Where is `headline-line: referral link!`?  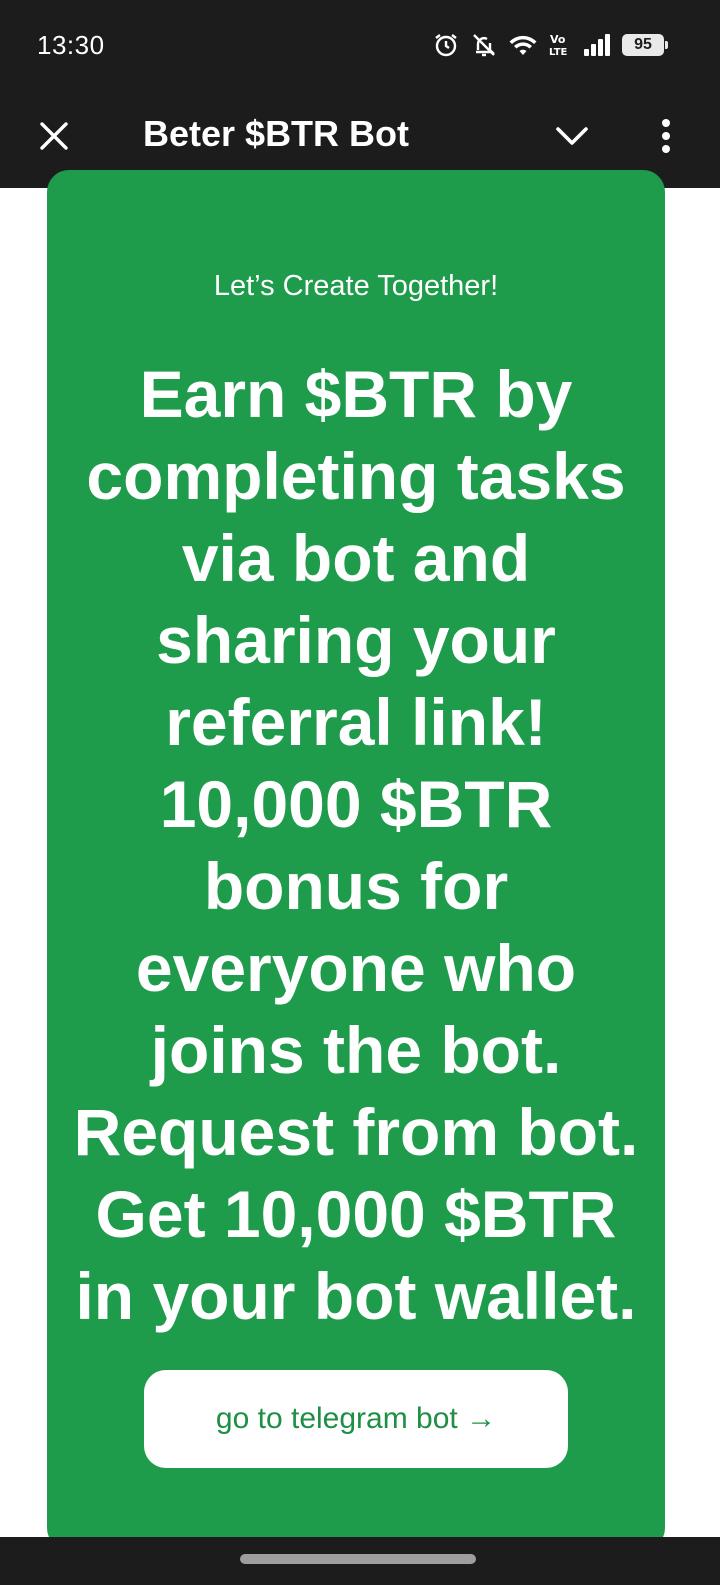
headline-line: referral link! is located at coordinates (356, 722).